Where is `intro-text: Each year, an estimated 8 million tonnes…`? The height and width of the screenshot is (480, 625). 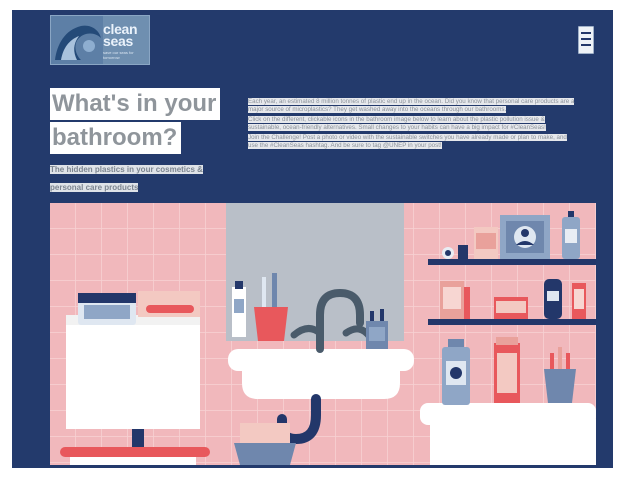
intro-text: Each year, an estimated 8 million tonnes… is located at coordinates (412, 124).